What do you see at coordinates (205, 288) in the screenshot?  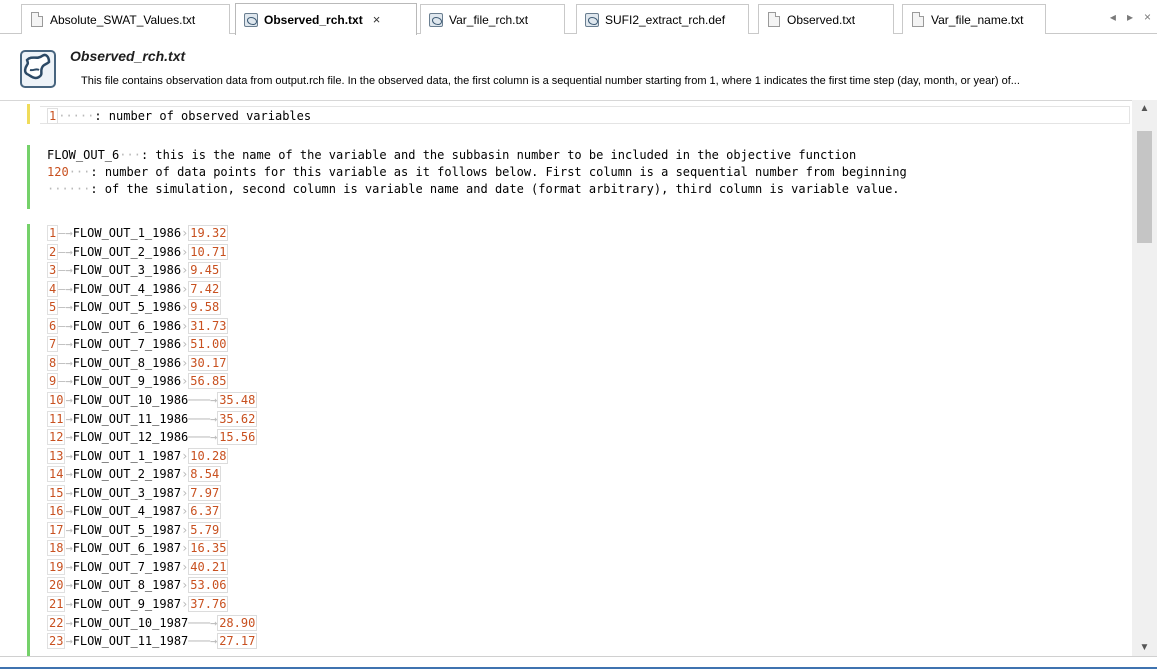 I see `observed-value: 7.42` at bounding box center [205, 288].